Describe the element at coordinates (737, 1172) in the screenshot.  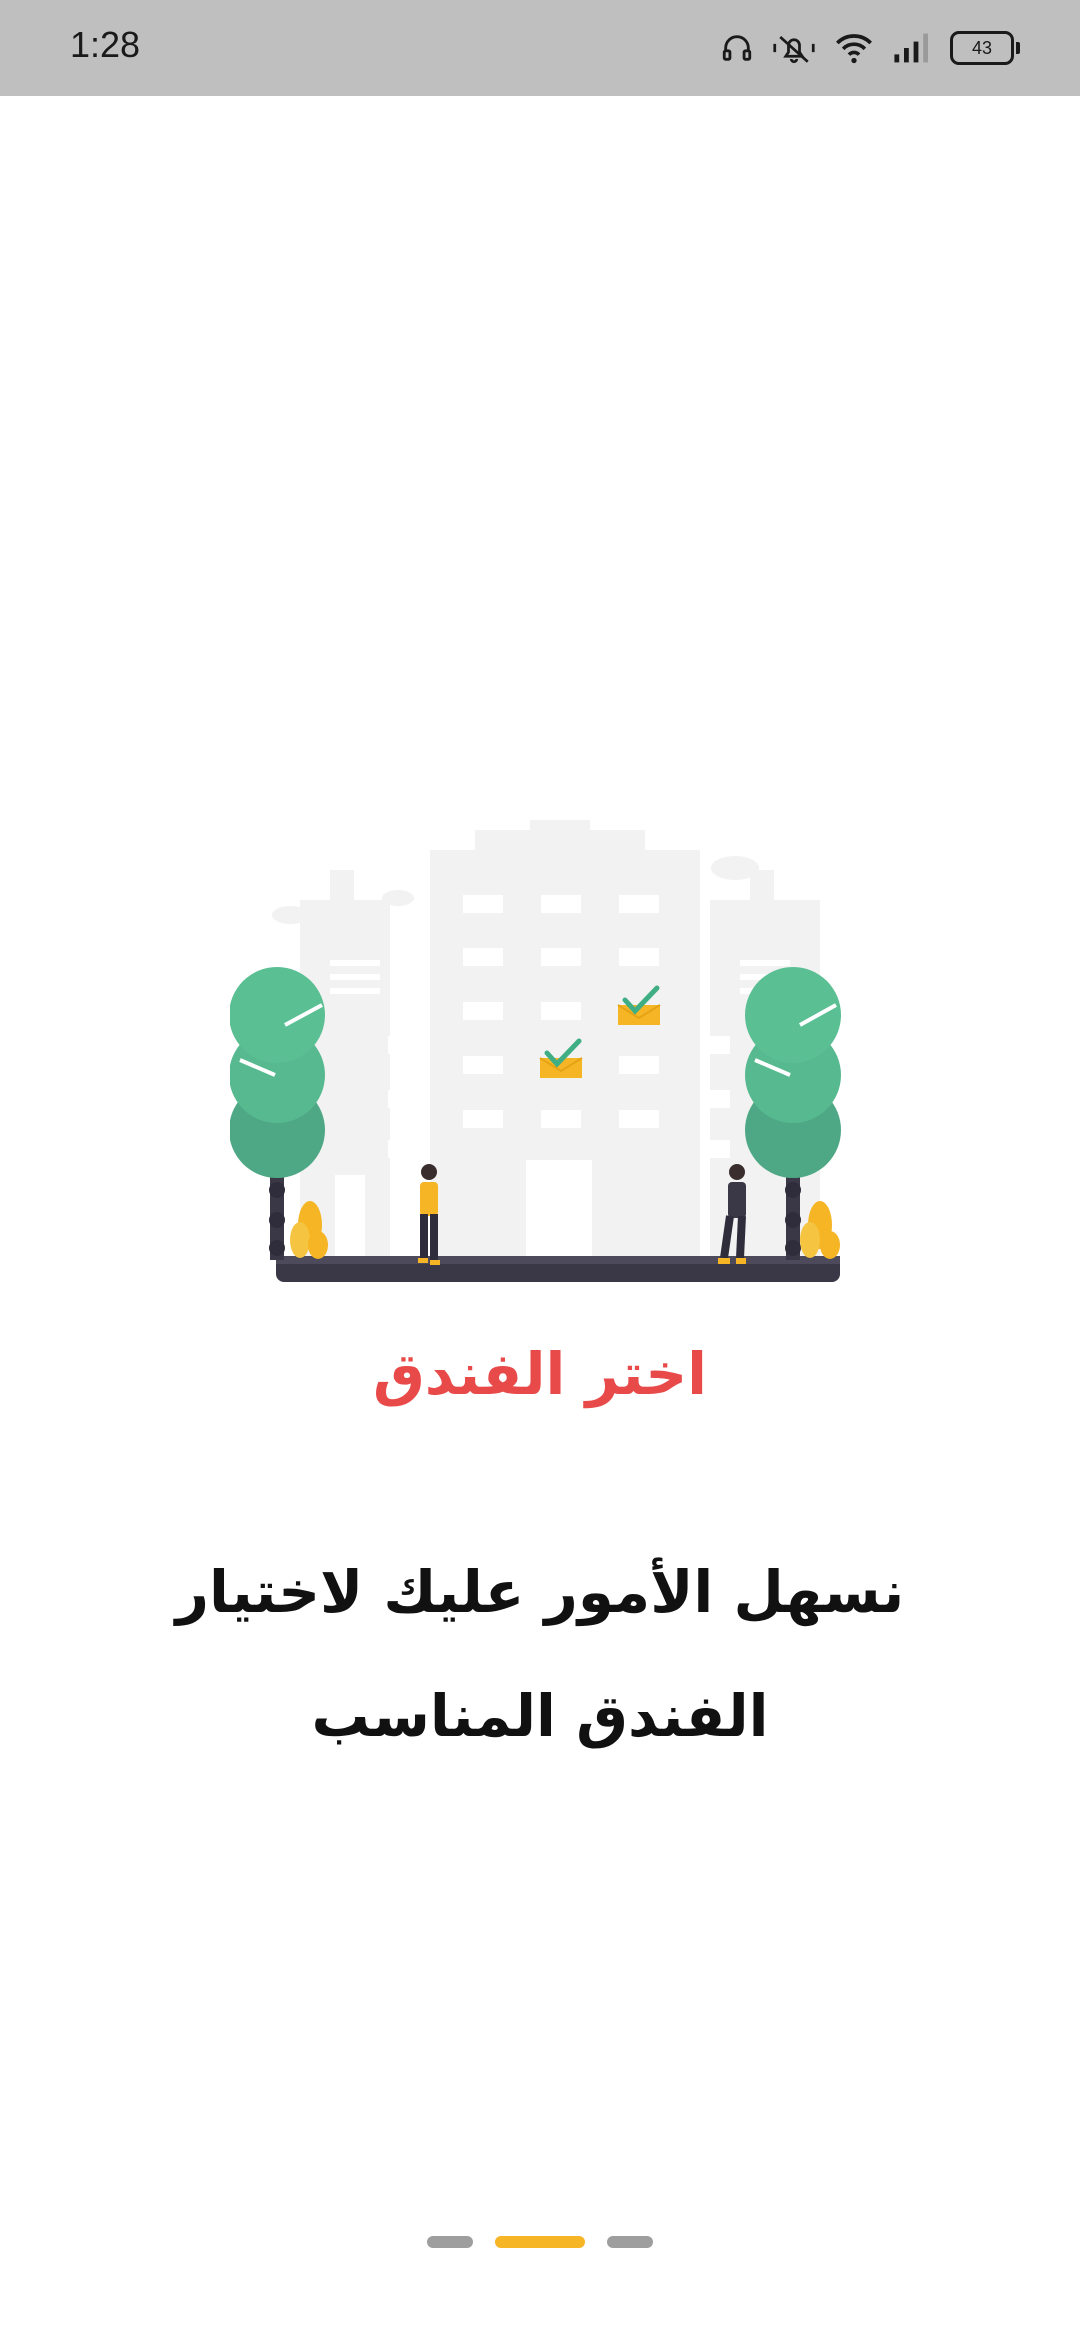
I see `person-right-icon` at that location.